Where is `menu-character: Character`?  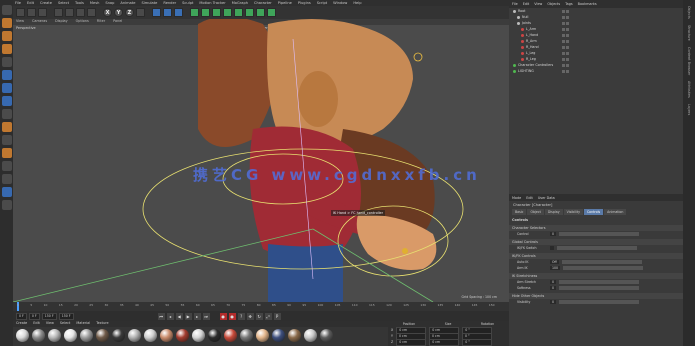 menu-character: Character is located at coordinates (263, 3).